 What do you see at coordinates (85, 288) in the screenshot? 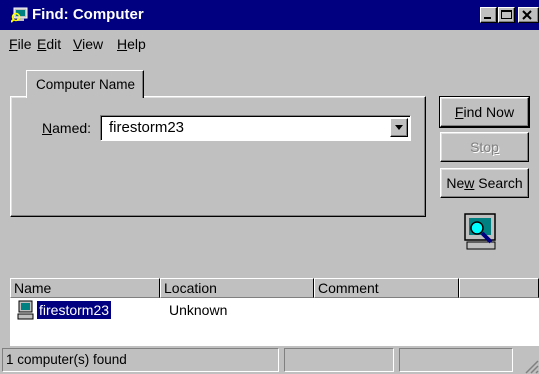
I see `column-header-name: Name` at bounding box center [85, 288].